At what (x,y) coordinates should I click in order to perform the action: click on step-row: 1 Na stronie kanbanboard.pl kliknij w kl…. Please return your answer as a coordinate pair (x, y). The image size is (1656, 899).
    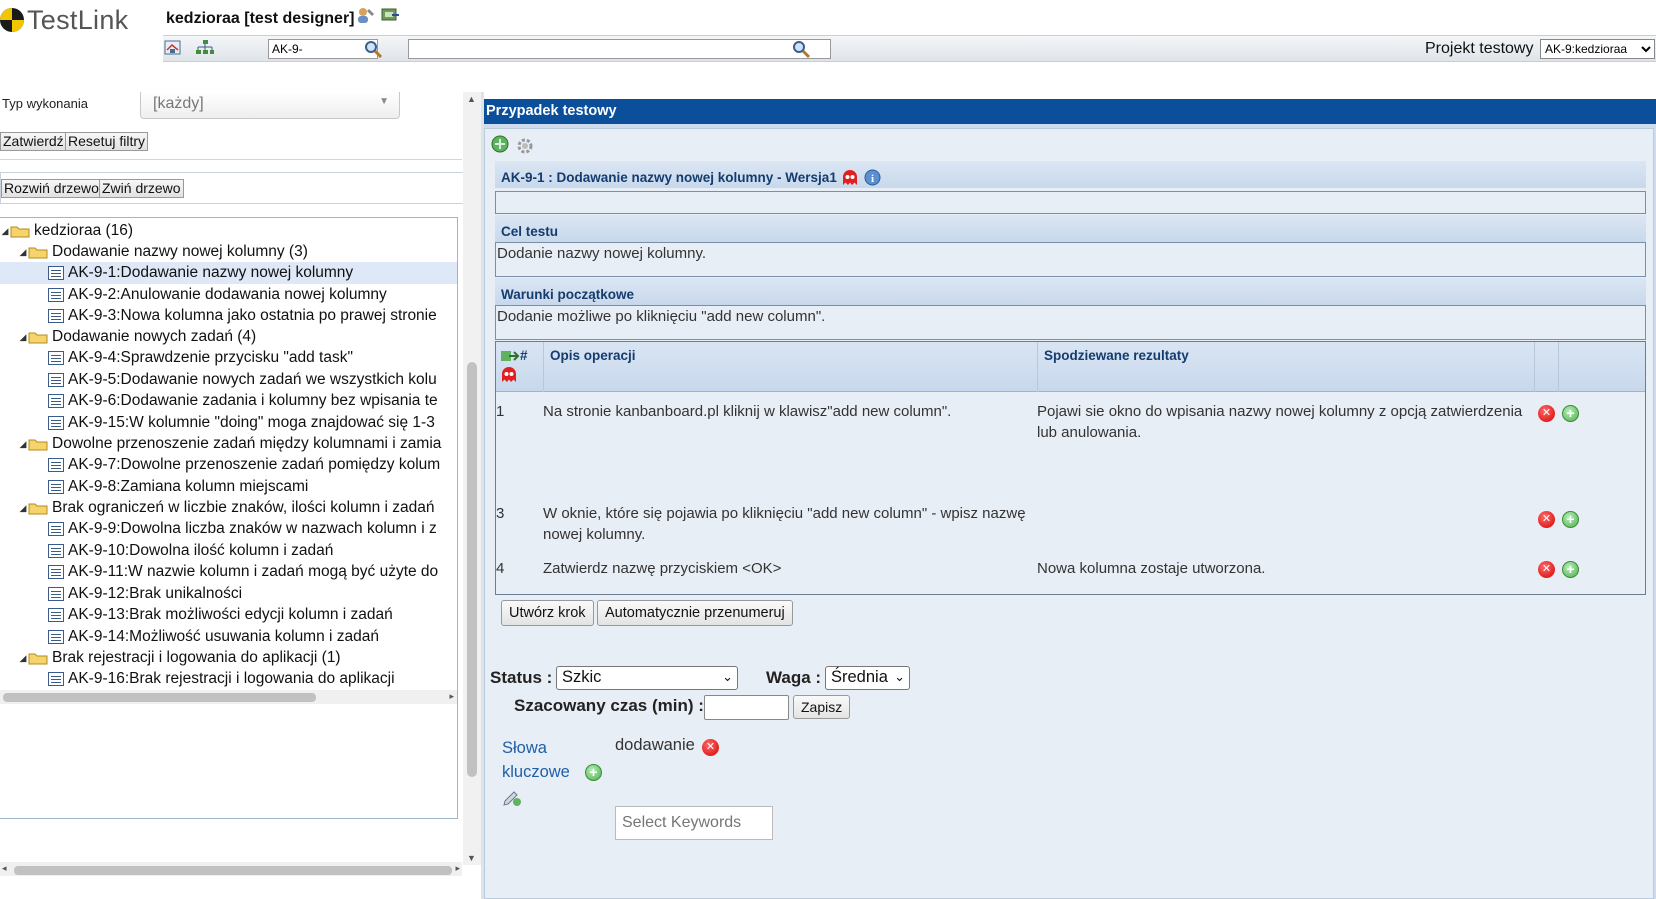
    Looking at the image, I should click on (1070, 441).